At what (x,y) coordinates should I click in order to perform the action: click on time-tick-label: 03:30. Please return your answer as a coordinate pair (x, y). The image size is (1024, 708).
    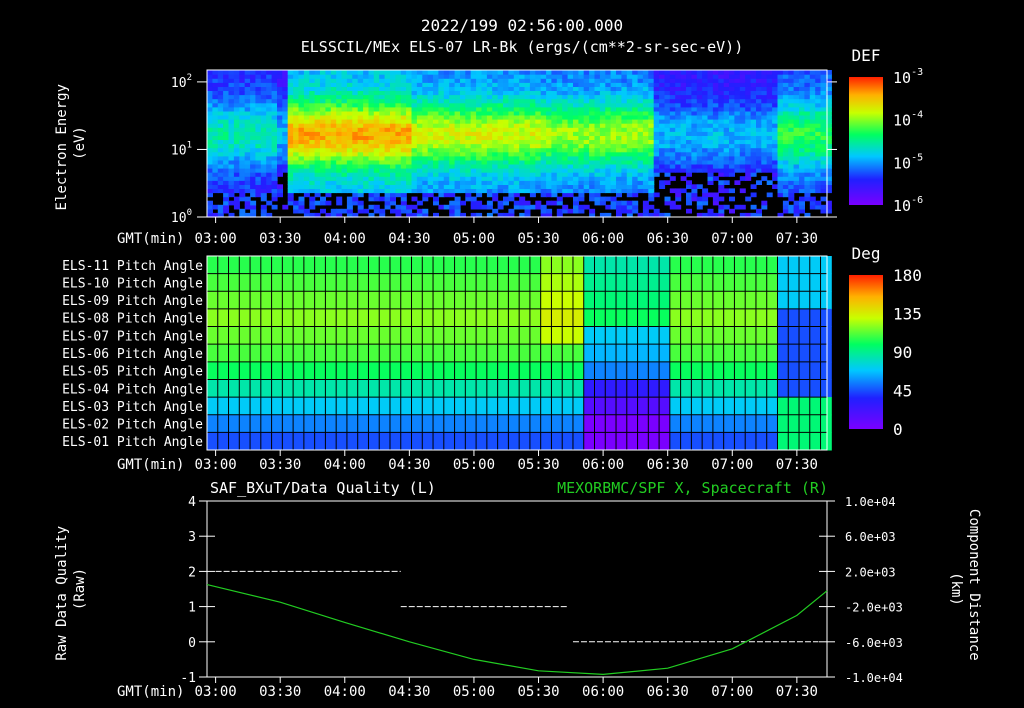
    Looking at the image, I should click on (280, 239).